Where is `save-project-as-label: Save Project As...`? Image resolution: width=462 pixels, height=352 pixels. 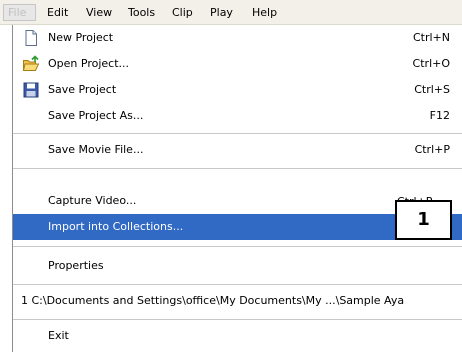 save-project-as-label: Save Project As... is located at coordinates (96, 115).